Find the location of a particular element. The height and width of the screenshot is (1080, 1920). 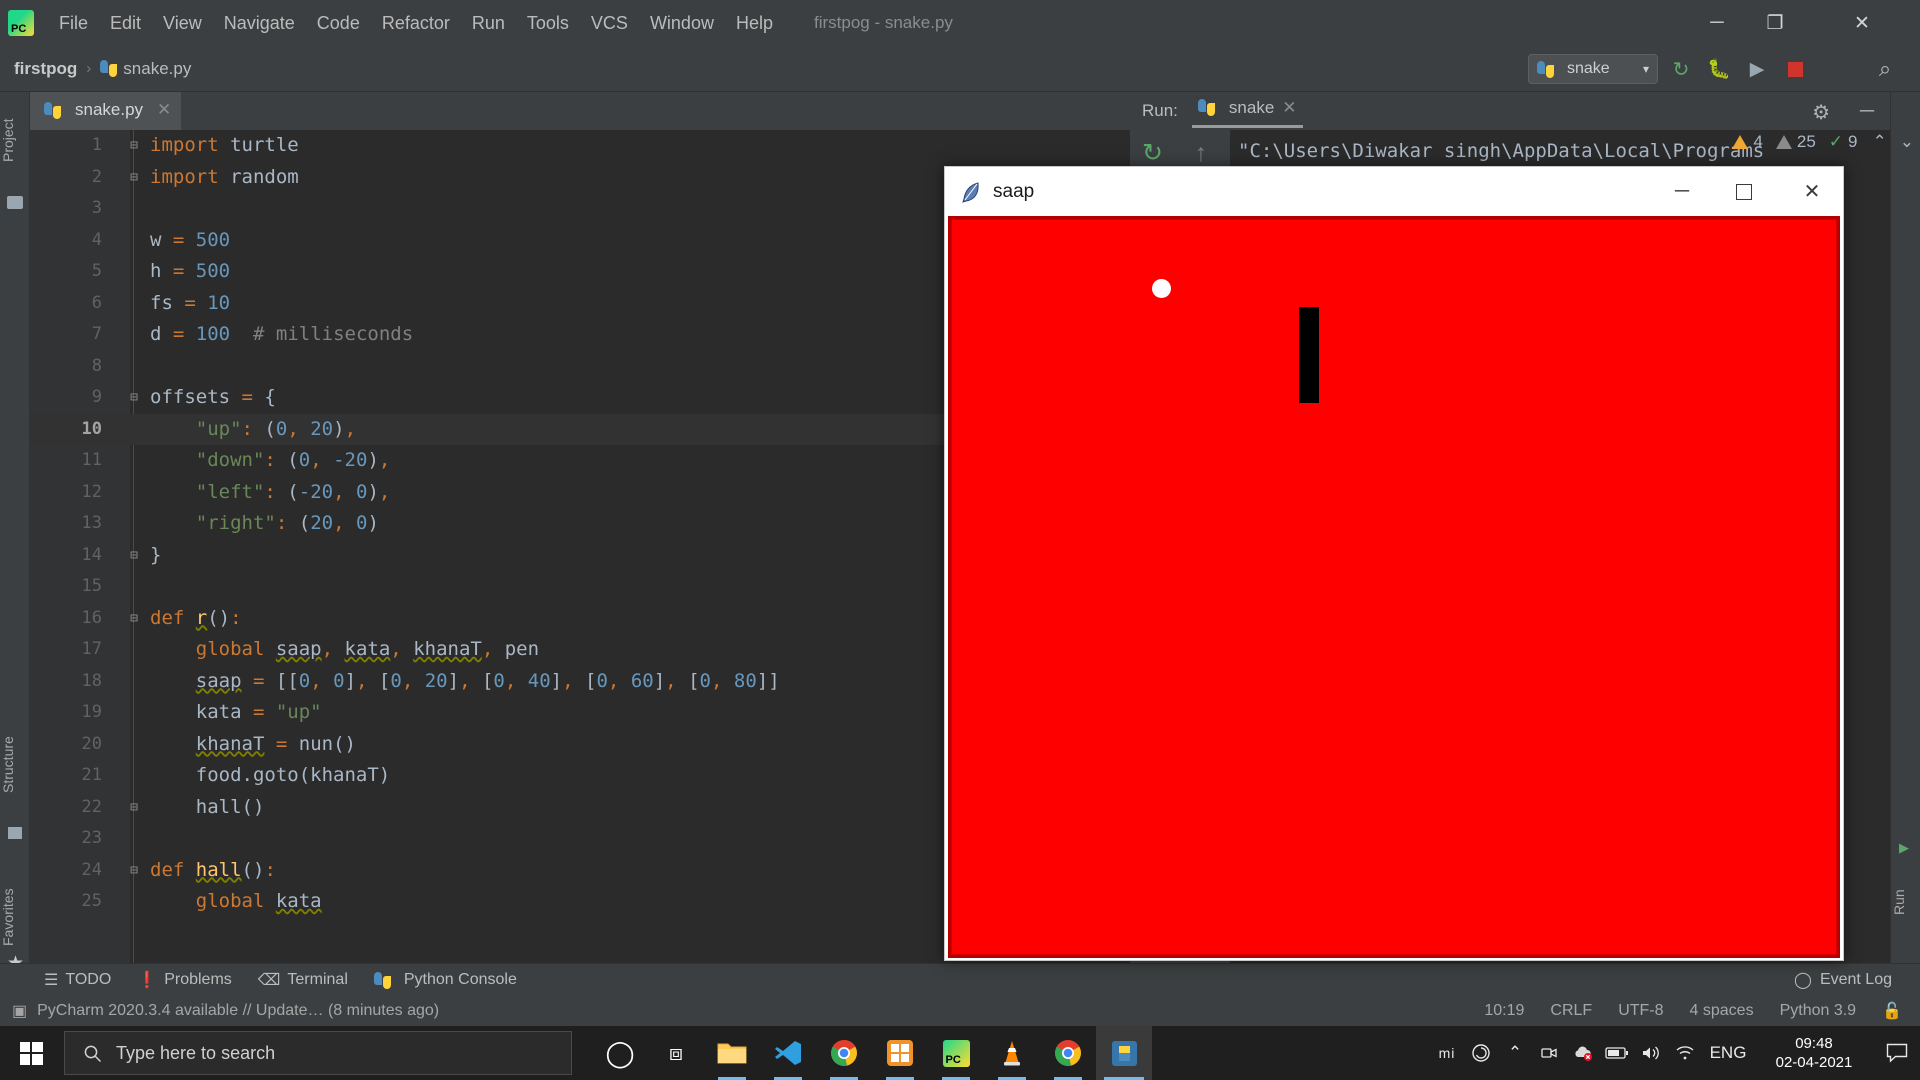

taskbar-app-google-chrome is located at coordinates (844, 1053).